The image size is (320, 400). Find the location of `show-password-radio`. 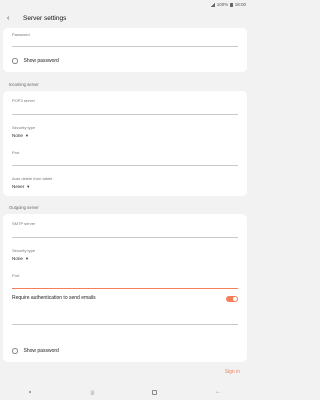

show-password-radio is located at coordinates (15, 61).